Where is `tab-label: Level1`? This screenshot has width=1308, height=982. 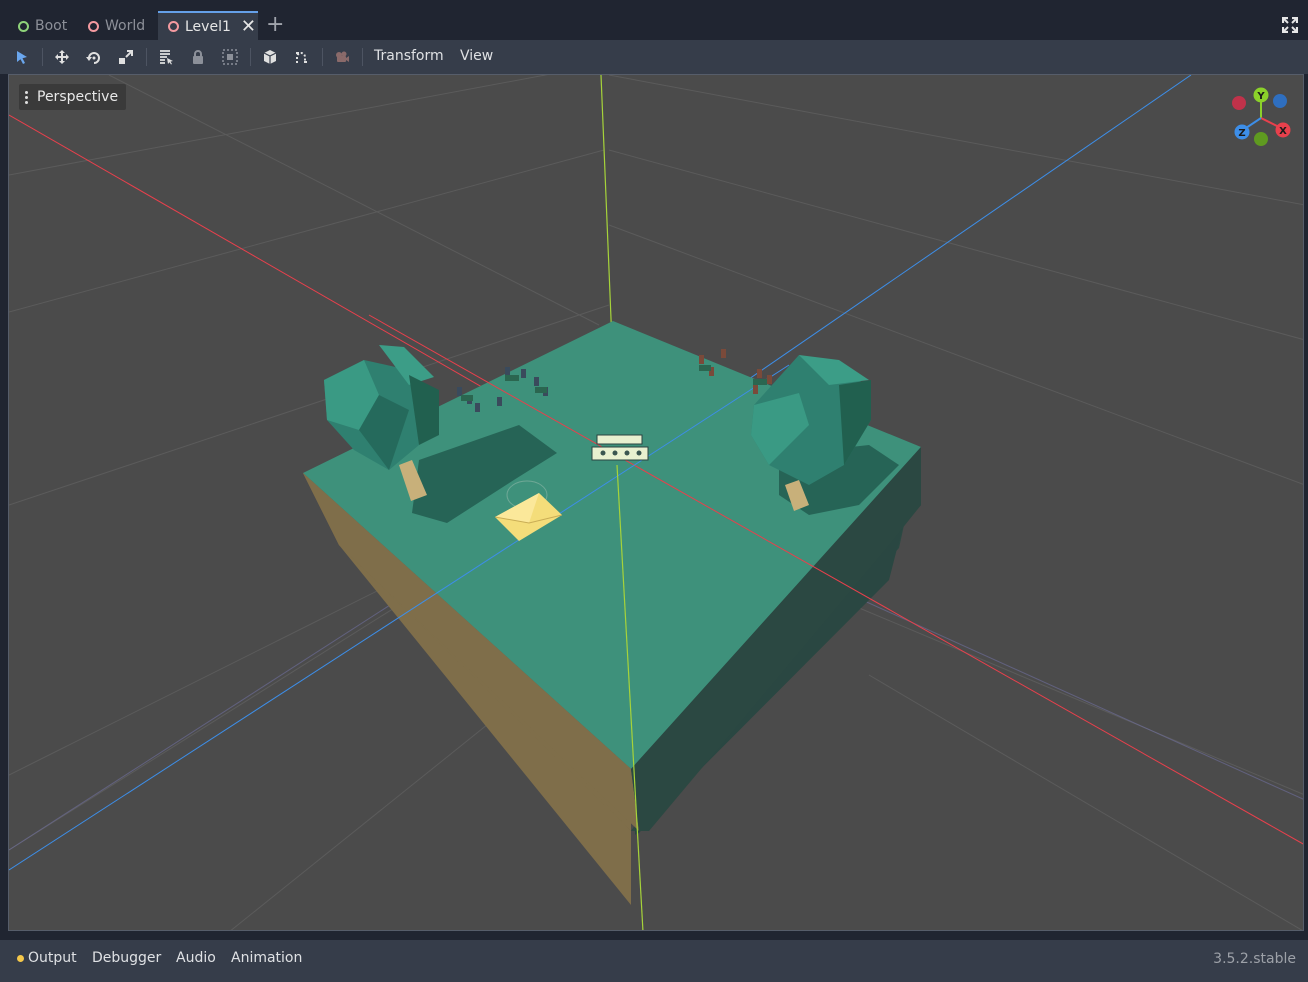
tab-label: Level1 is located at coordinates (208, 26).